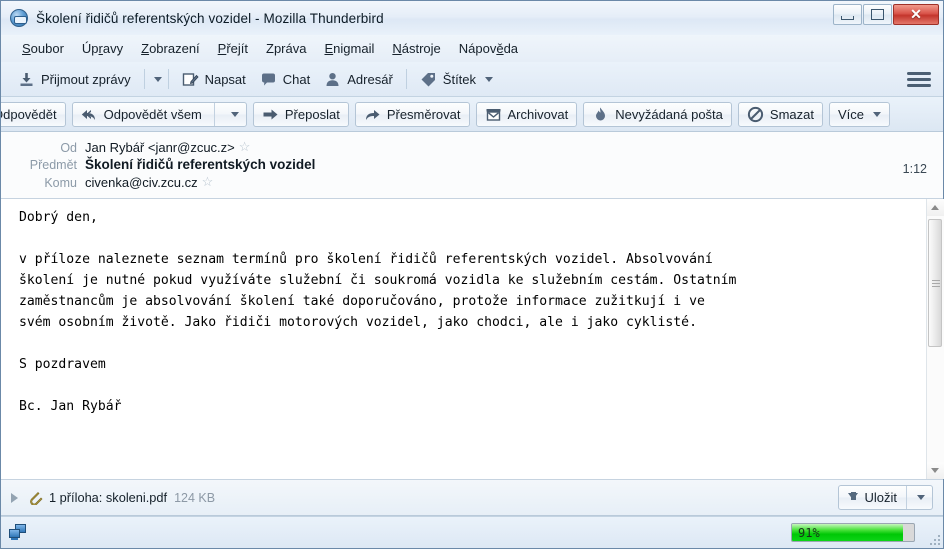 This screenshot has height=549, width=944. I want to click on star-icon: ☆, so click(245, 147).